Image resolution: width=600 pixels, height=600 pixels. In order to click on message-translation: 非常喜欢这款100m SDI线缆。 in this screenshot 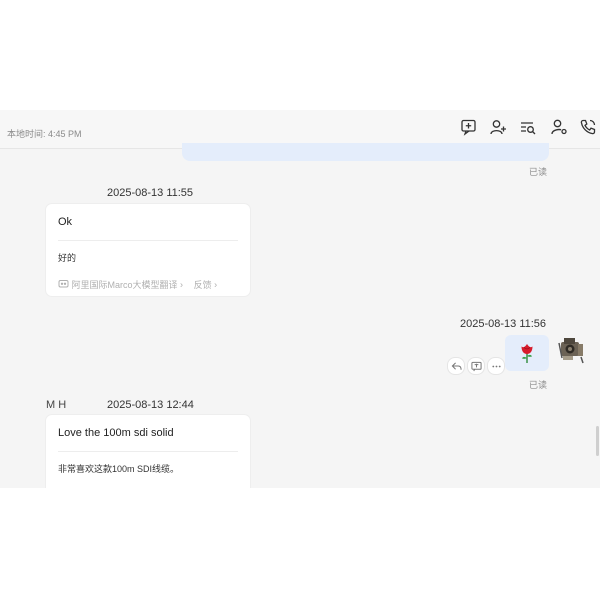, I will do `click(119, 469)`.